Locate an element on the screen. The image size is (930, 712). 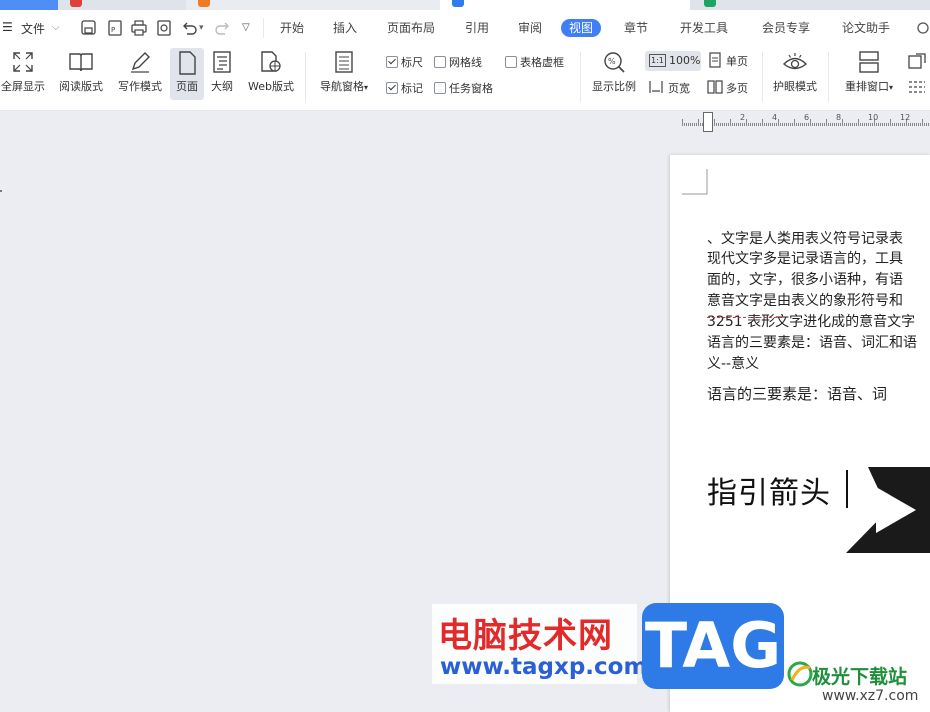
zoom-100-button: 1:1 100% is located at coordinates (673, 61).